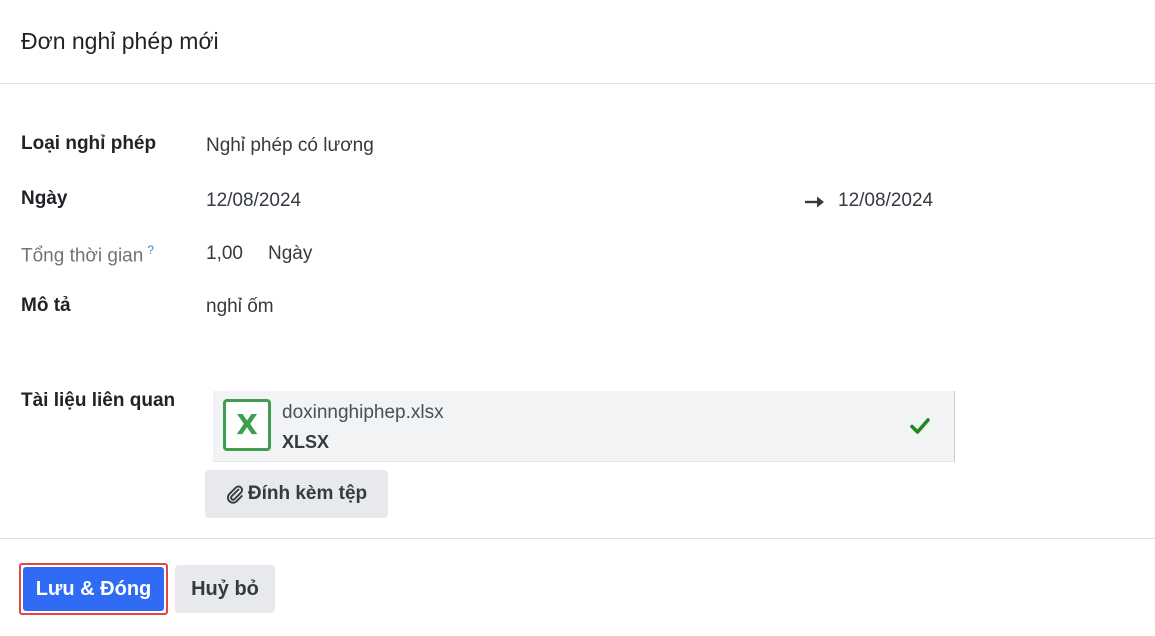  What do you see at coordinates (225, 589) in the screenshot?
I see `cancel-button: Huỷ bỏ` at bounding box center [225, 589].